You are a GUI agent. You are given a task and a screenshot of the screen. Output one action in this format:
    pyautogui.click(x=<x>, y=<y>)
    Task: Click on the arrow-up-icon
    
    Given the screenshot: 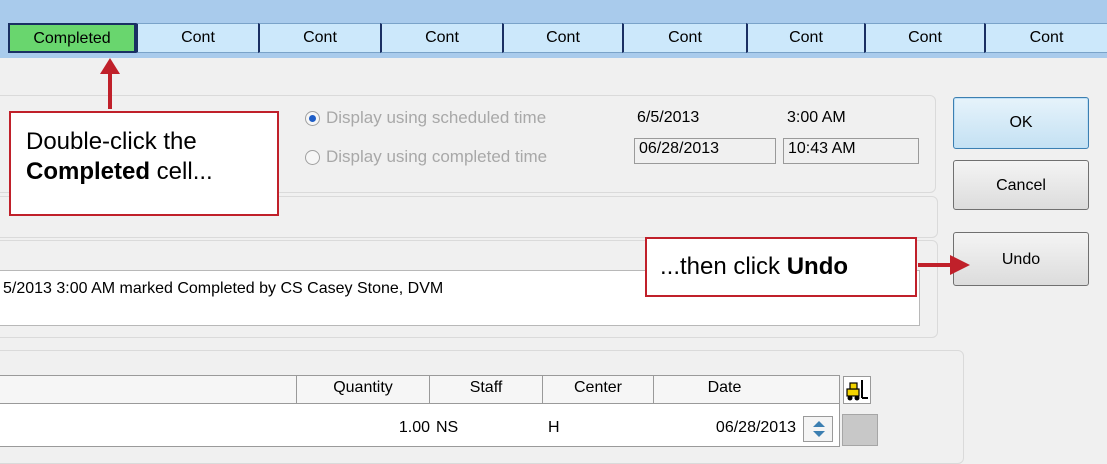 What is the action you would take?
    pyautogui.click(x=110, y=83)
    